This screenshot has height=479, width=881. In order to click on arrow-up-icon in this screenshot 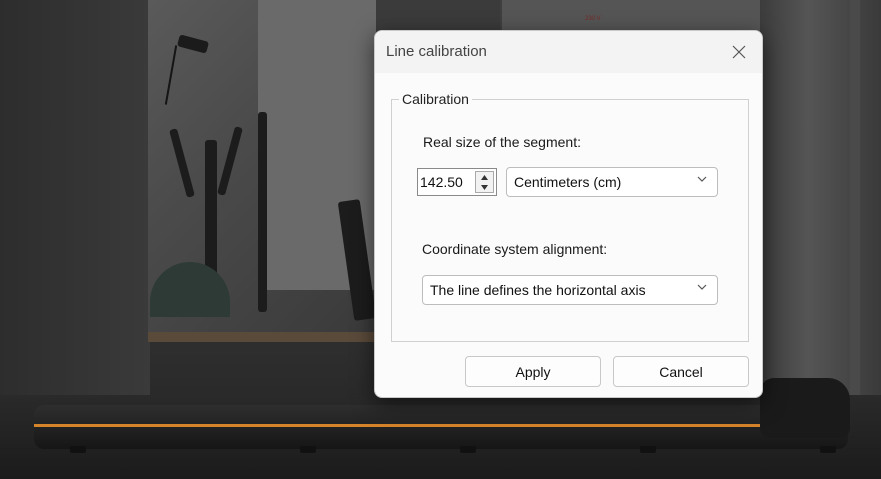, I will do `click(484, 177)`.